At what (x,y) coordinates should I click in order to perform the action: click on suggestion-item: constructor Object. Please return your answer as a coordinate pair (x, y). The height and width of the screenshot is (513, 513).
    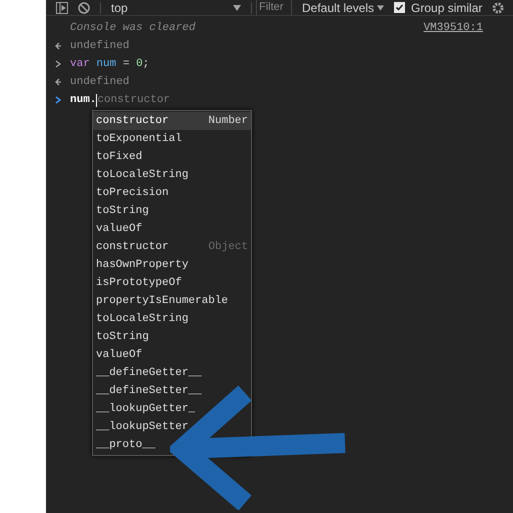
    Looking at the image, I should click on (172, 247).